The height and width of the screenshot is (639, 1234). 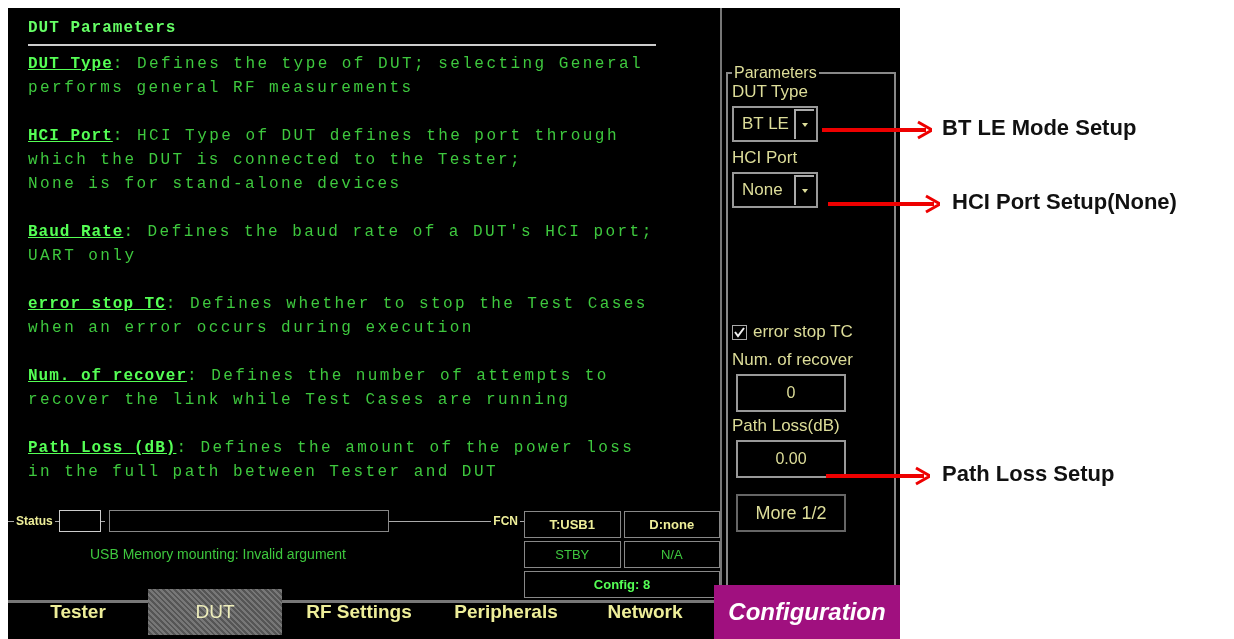 I want to click on input-field: 0.00, so click(x=791, y=459).